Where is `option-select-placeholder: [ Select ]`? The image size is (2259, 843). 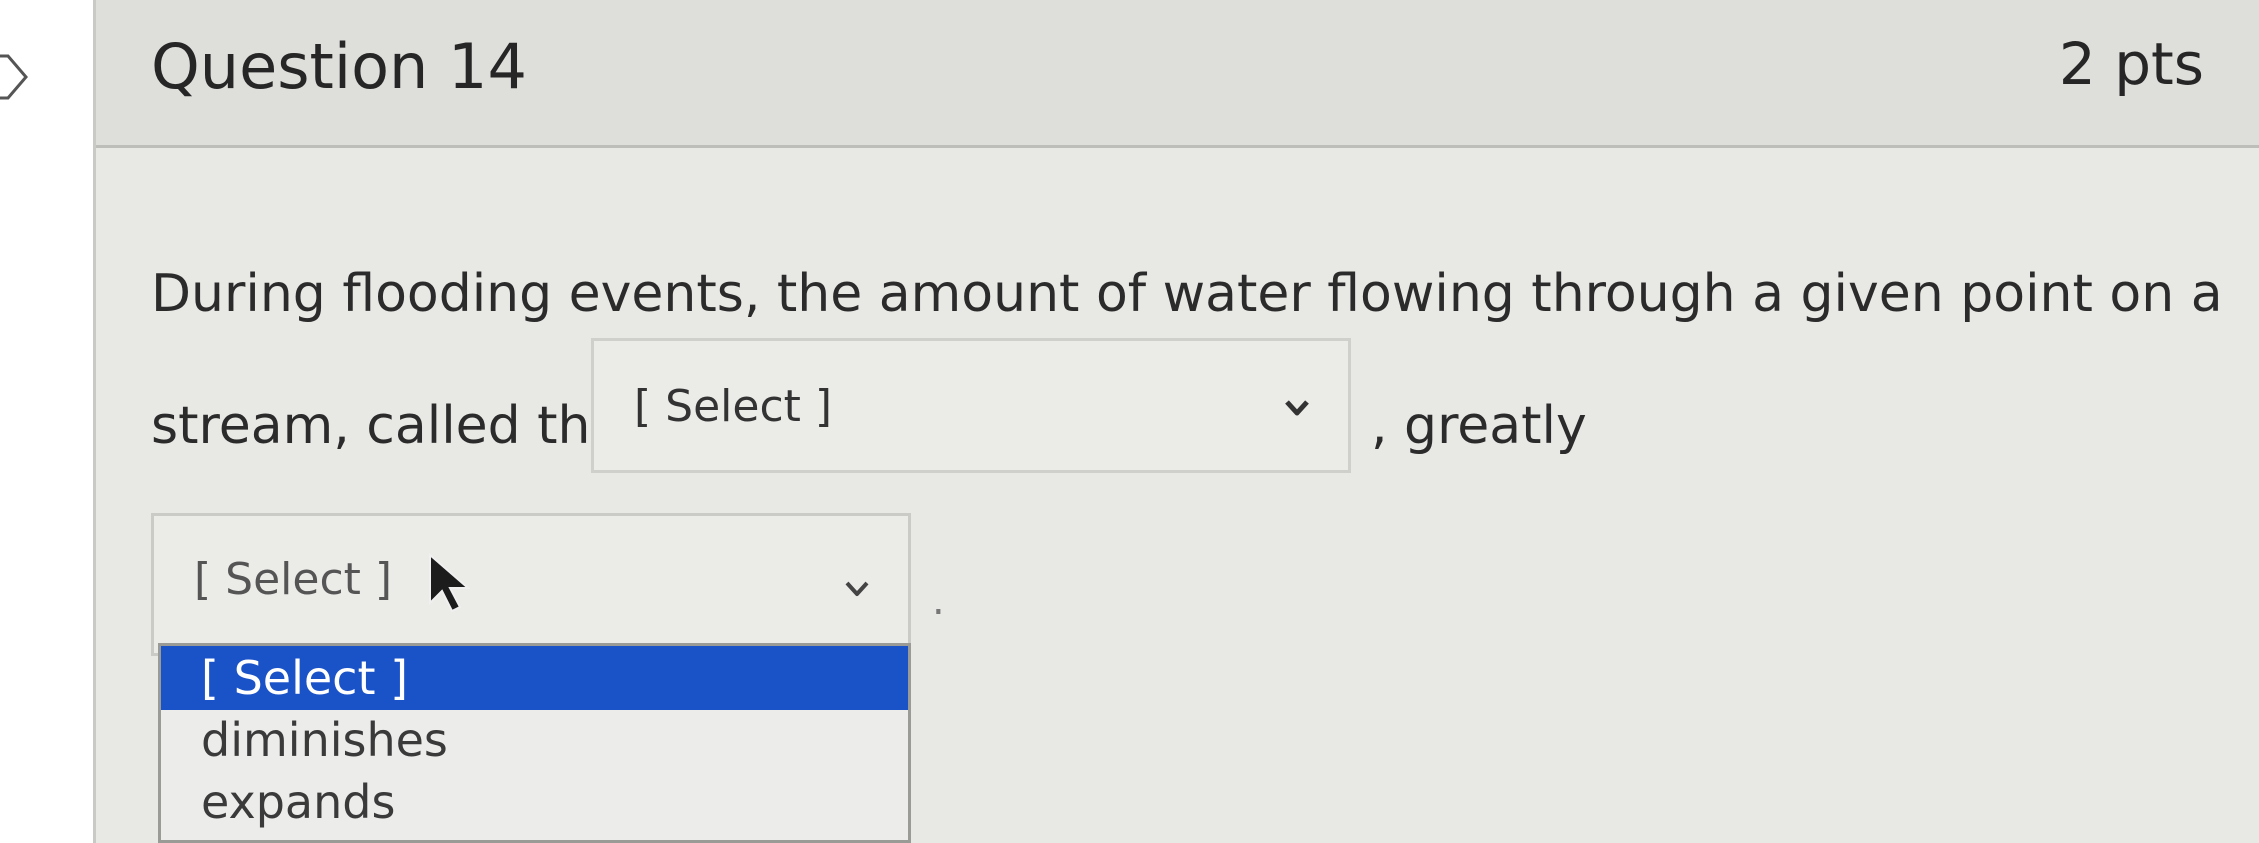 option-select-placeholder: [ Select ] is located at coordinates (534, 678).